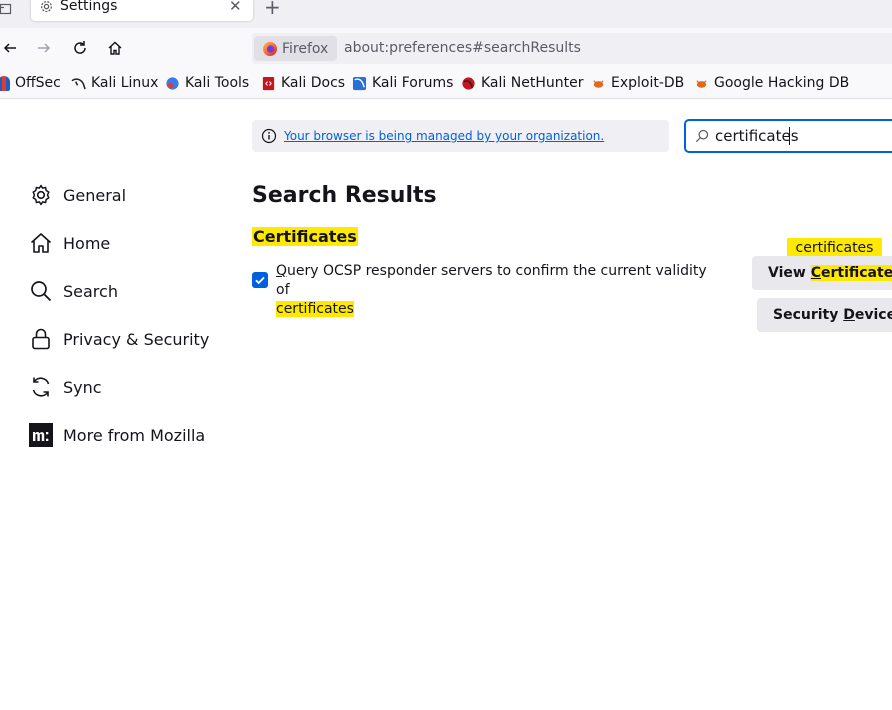  I want to click on tab-list-button, so click(7, 9).